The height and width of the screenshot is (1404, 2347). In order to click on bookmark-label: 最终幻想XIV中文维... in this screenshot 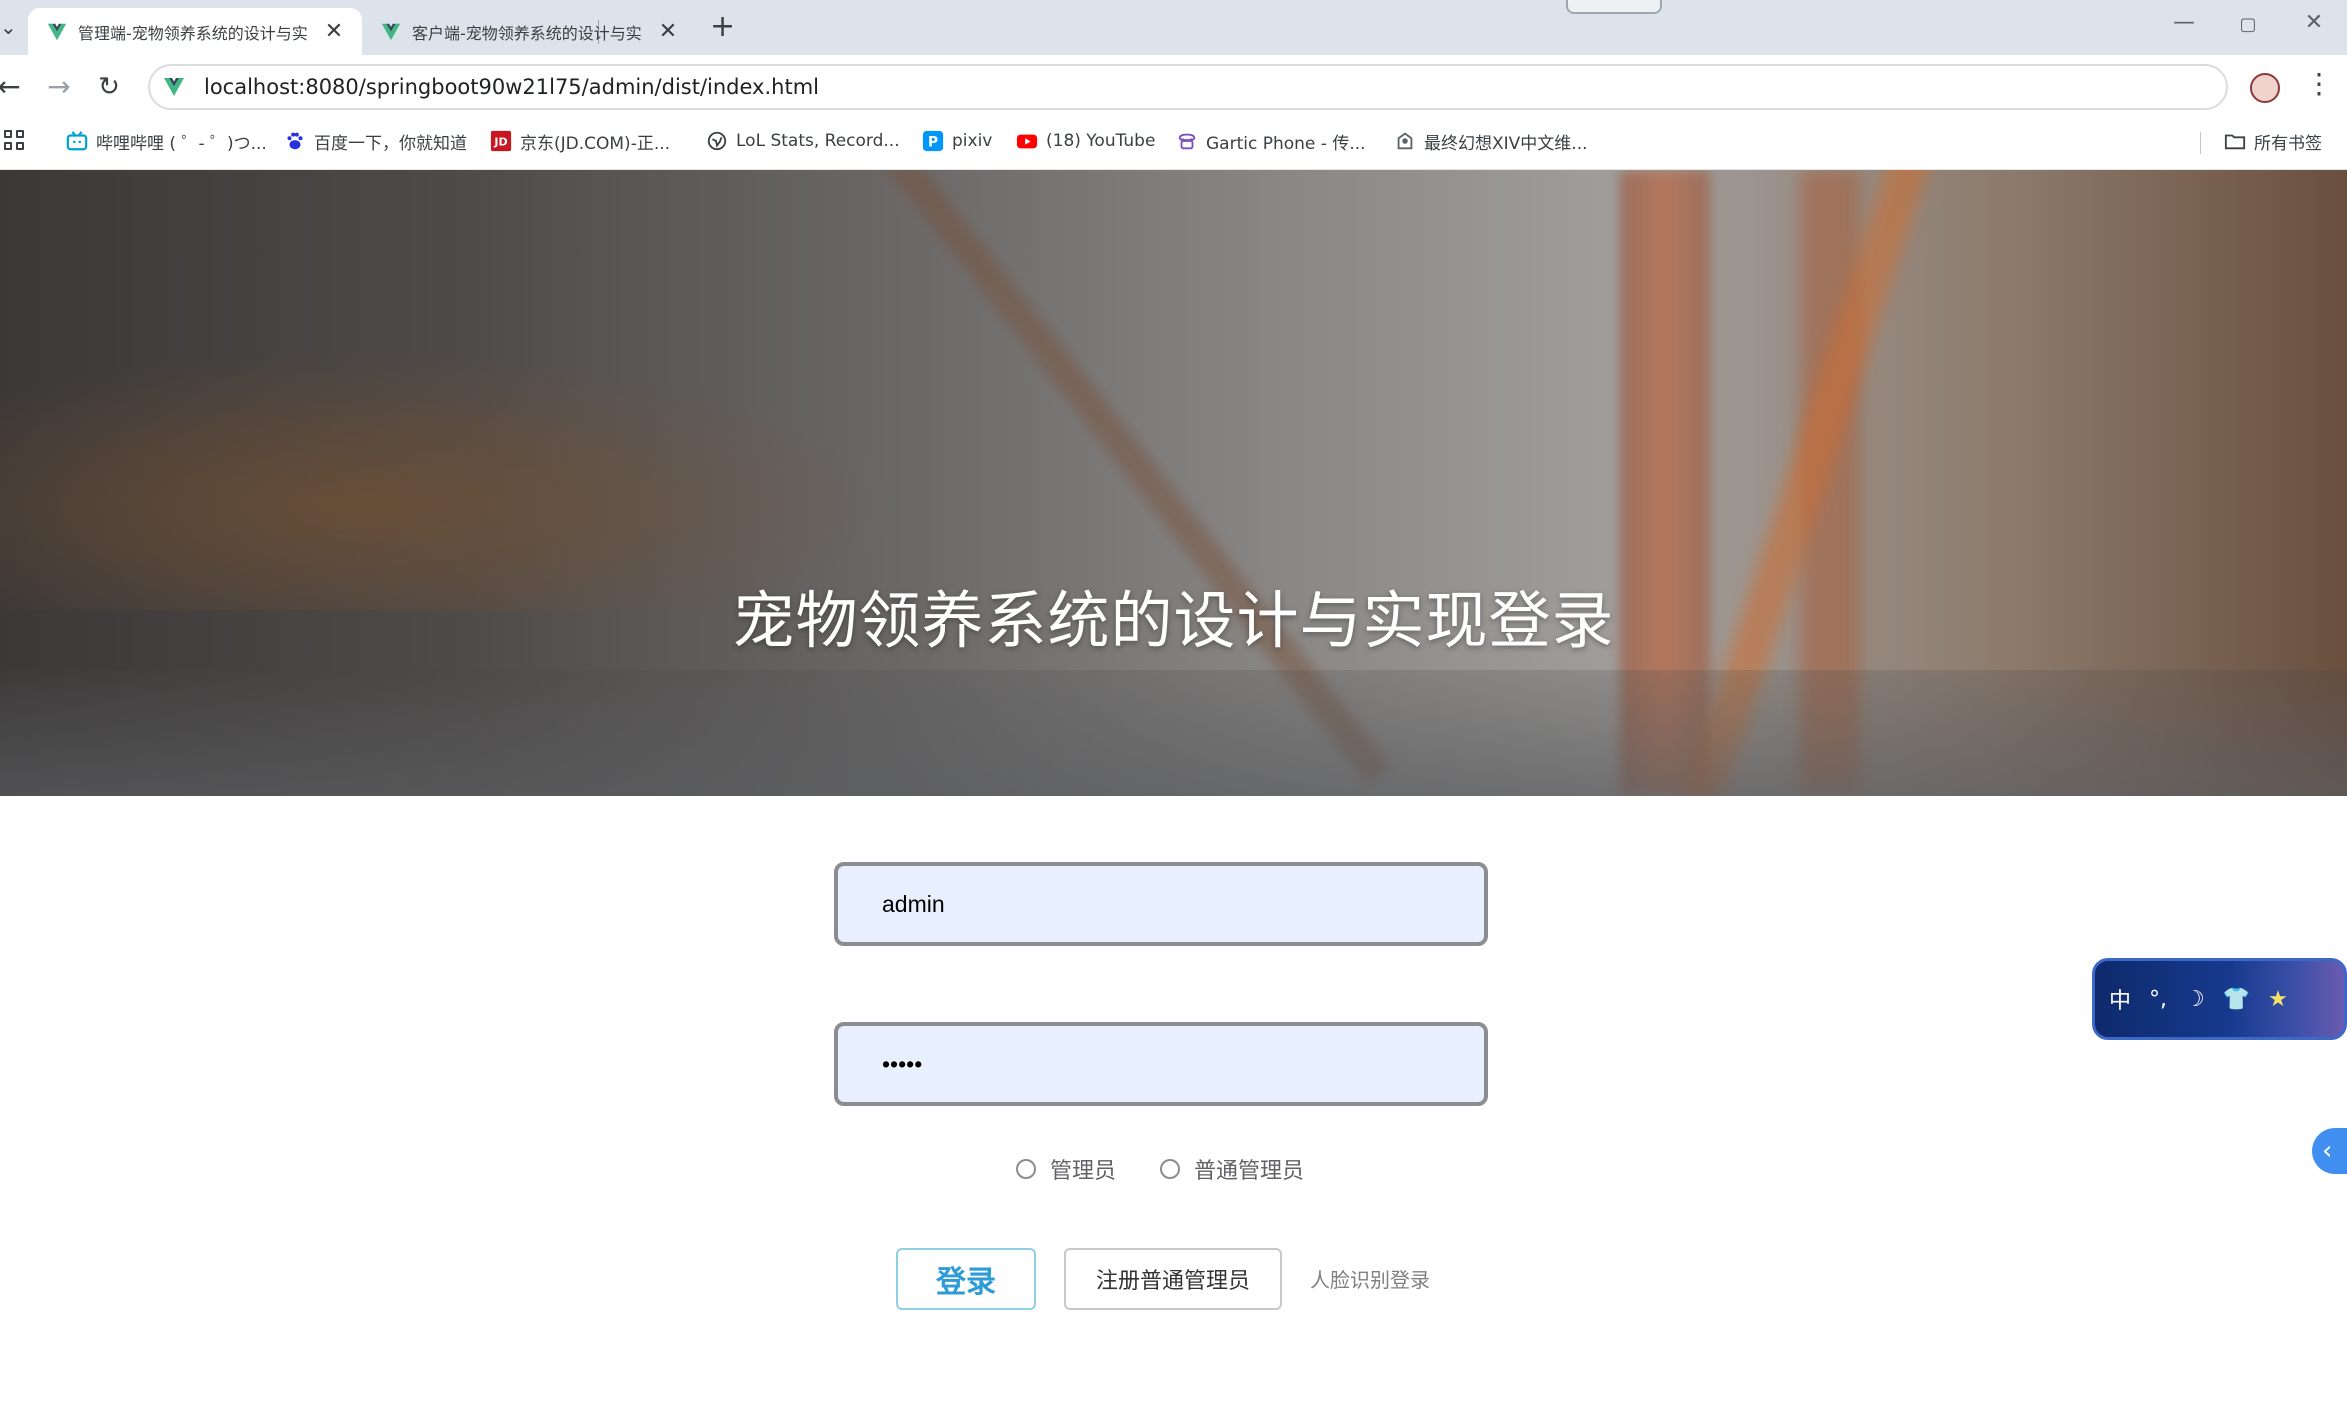, I will do `click(1506, 143)`.